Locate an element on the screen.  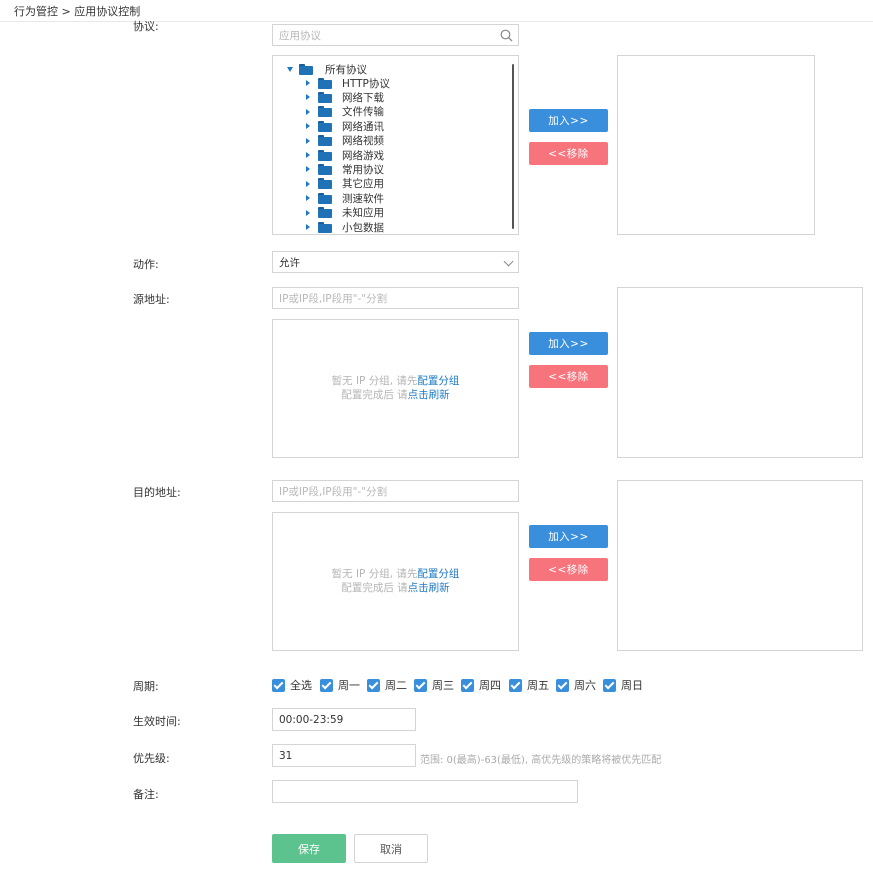
source-config-group-link: 配置分组 is located at coordinates (438, 381).